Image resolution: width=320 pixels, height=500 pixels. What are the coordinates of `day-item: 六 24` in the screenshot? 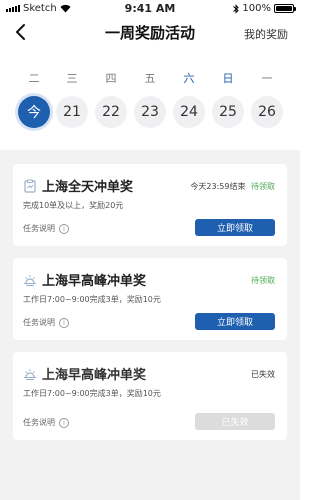 It's located at (189, 100).